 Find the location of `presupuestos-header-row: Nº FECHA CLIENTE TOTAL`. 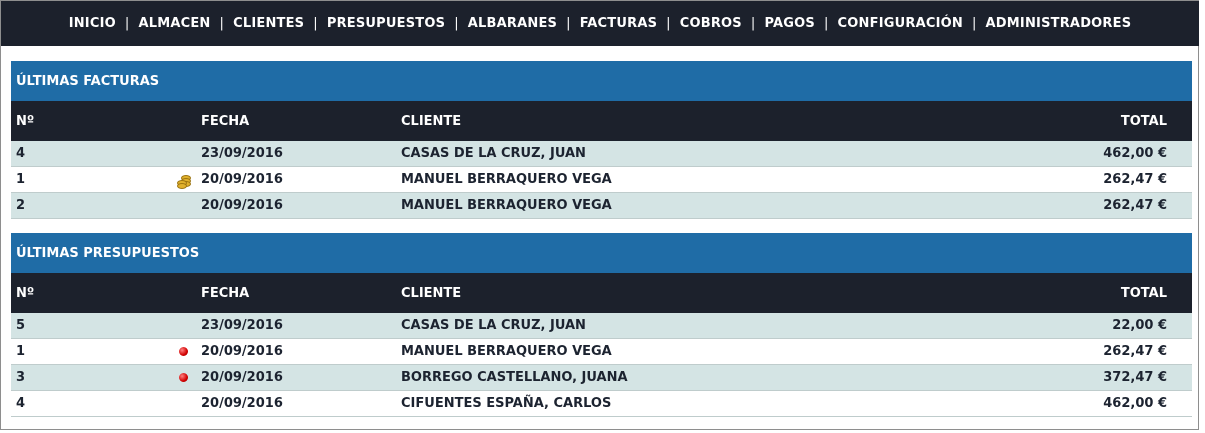

presupuestos-header-row: Nº FECHA CLIENTE TOTAL is located at coordinates (601, 293).